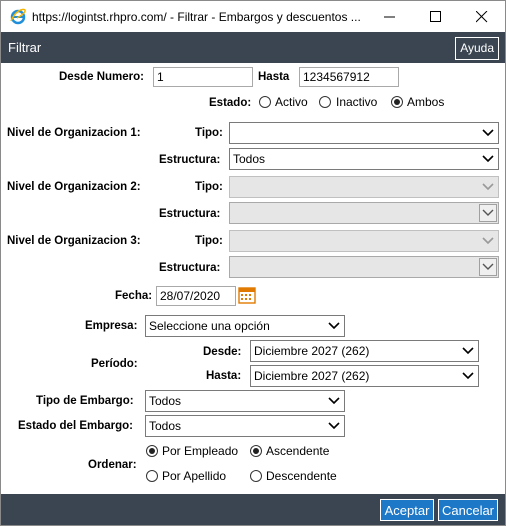 This screenshot has width=506, height=526. I want to click on nivel3-label: Nivel de Organizacion 3:, so click(74, 241).